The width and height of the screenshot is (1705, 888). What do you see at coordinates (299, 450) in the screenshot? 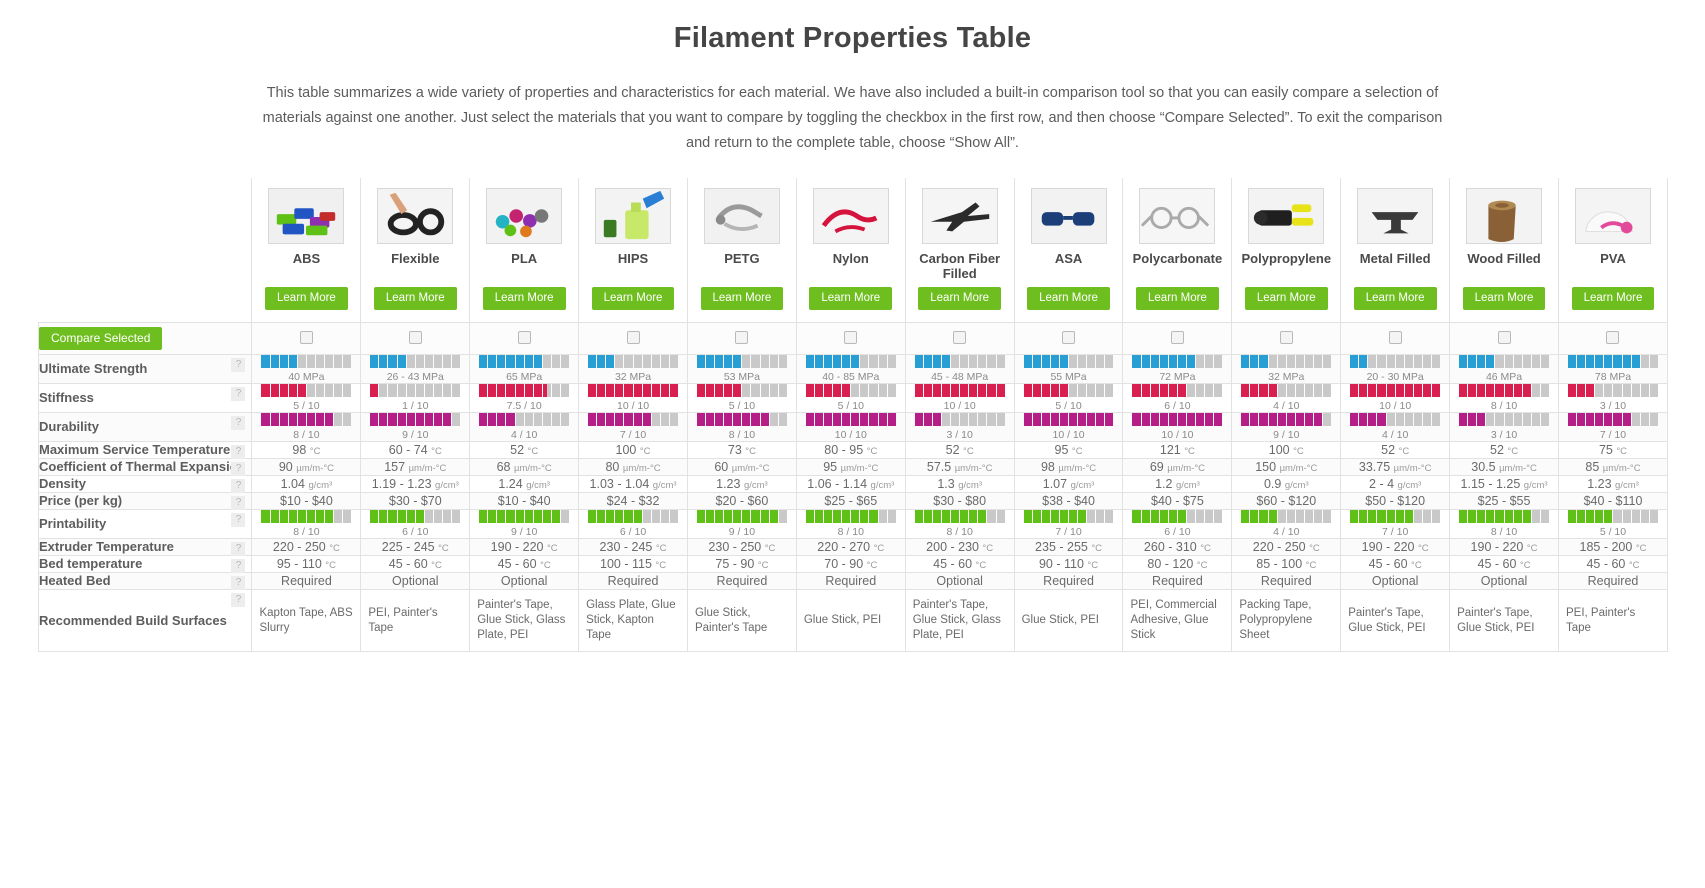
I see `value-number: 98` at bounding box center [299, 450].